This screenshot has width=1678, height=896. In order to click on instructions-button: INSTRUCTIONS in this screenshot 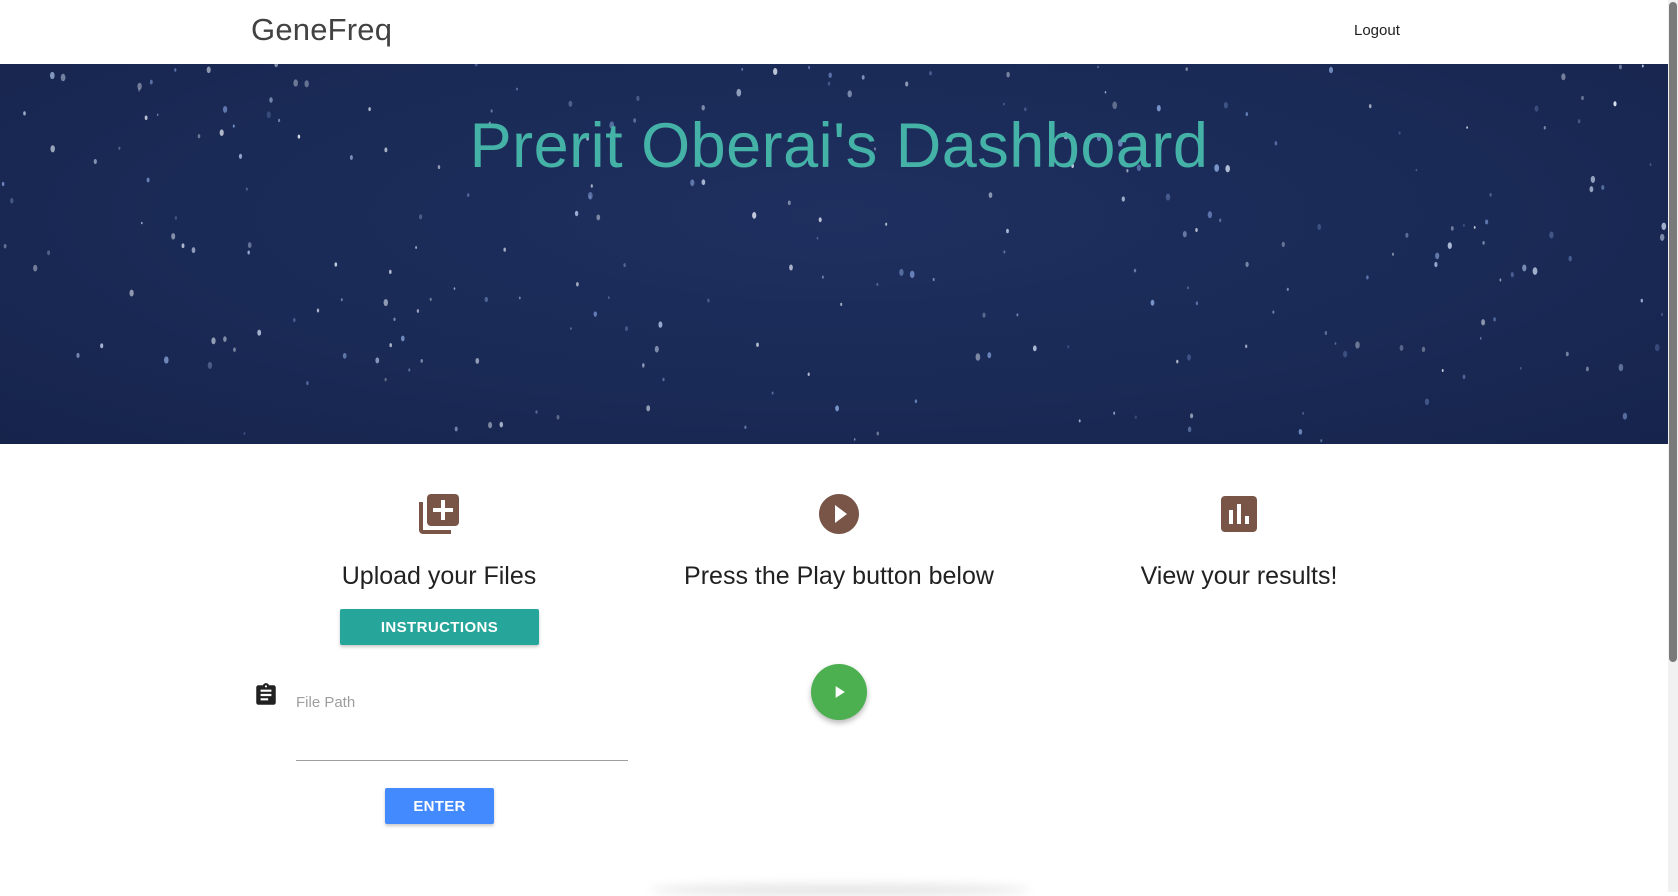, I will do `click(439, 627)`.